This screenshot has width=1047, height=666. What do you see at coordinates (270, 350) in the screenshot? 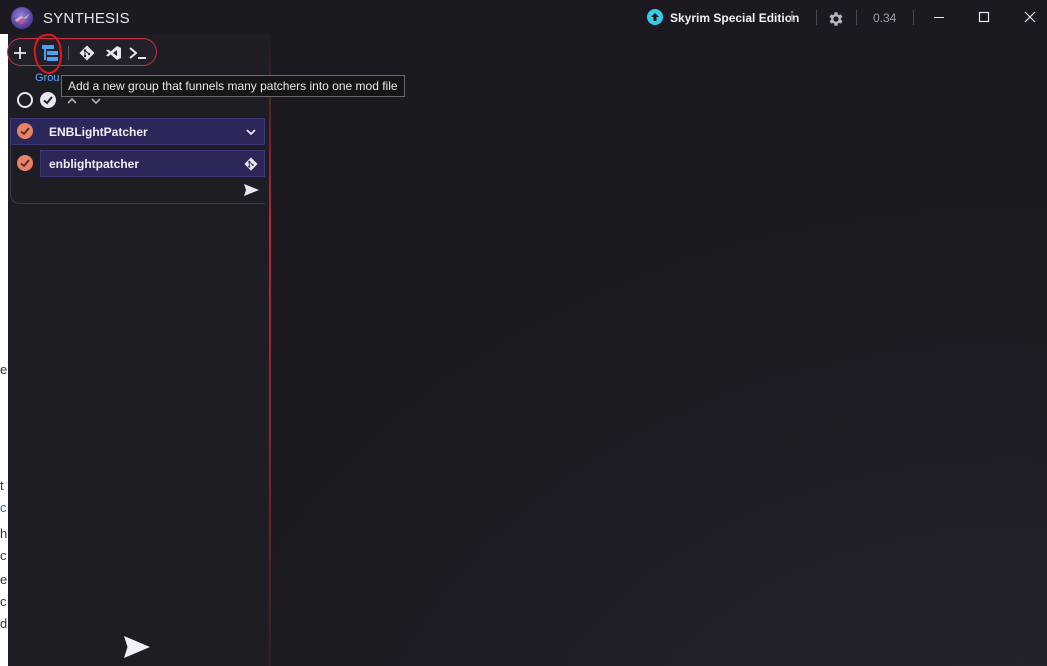
I see `pane-divider` at bounding box center [270, 350].